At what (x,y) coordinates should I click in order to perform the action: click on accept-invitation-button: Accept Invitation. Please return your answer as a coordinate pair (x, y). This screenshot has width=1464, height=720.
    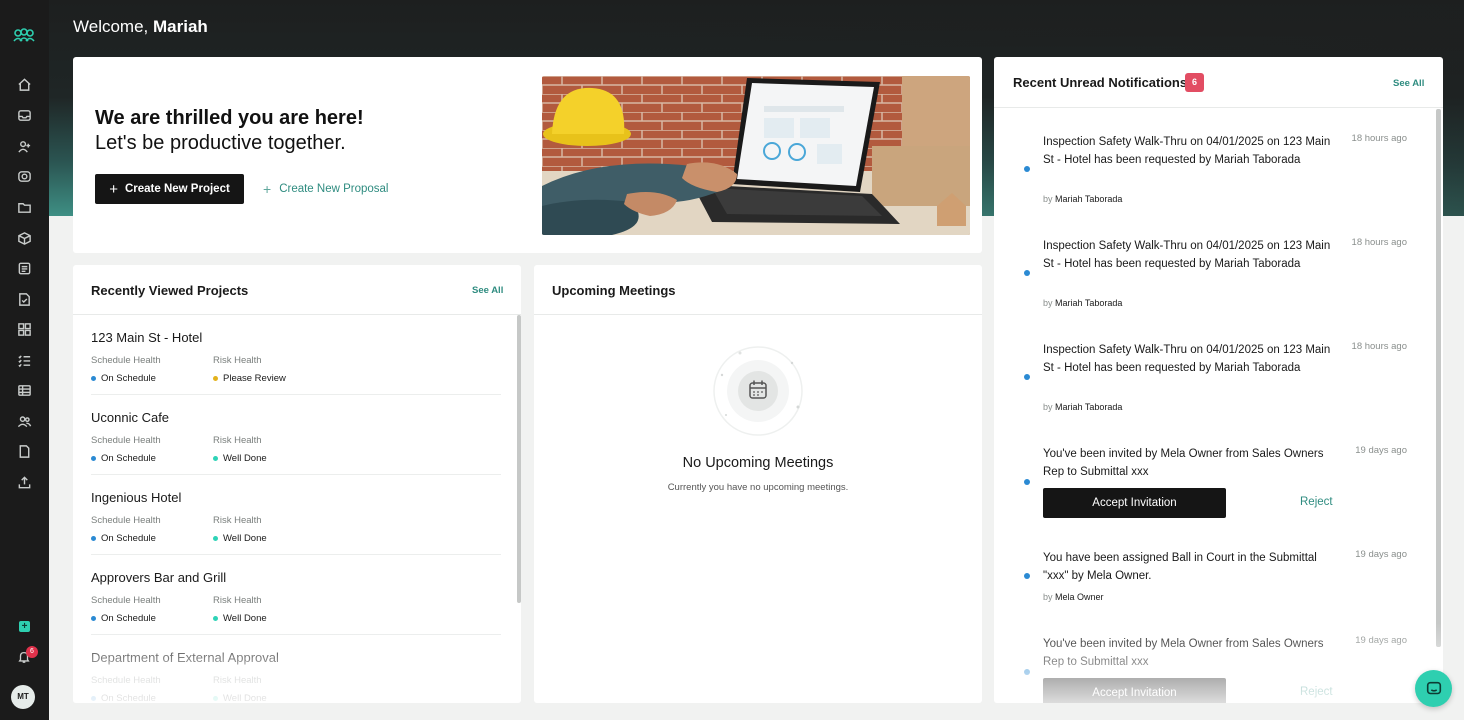
    Looking at the image, I should click on (1134, 503).